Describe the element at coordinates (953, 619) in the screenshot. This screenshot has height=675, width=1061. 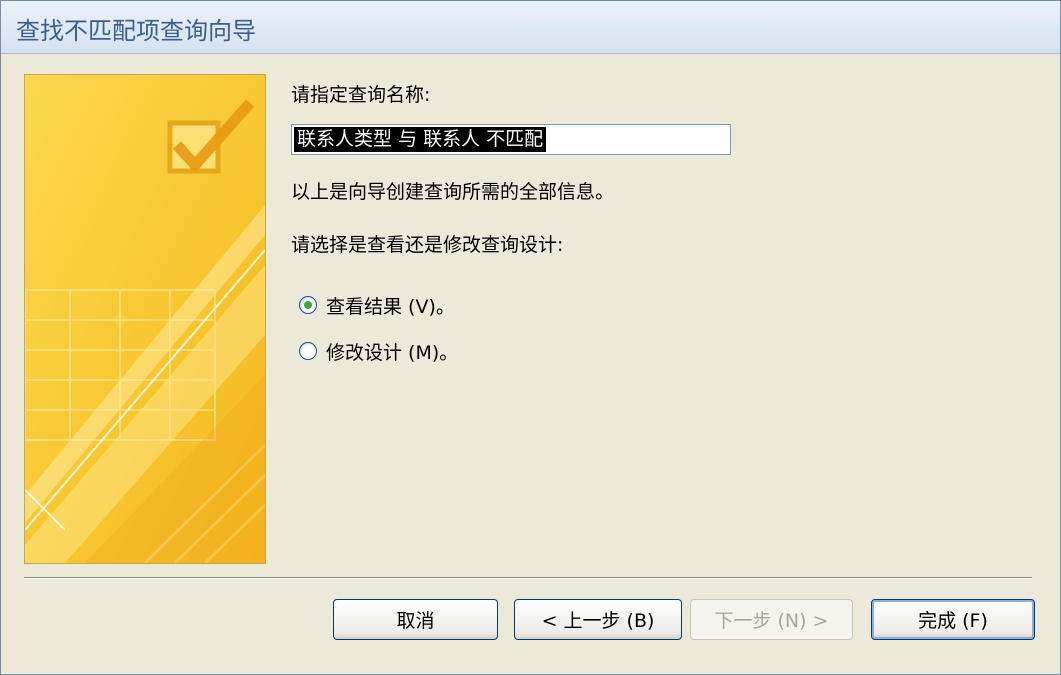
I see `finish-button: 完成 (F)` at that location.